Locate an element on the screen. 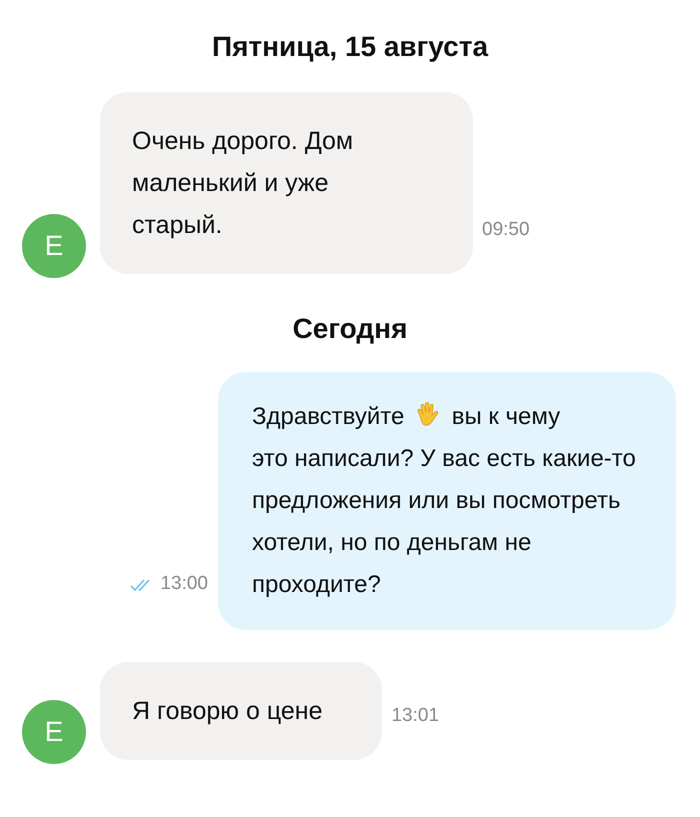 This screenshot has height=817, width=700. date-separator: Сегодня is located at coordinates (350, 329).